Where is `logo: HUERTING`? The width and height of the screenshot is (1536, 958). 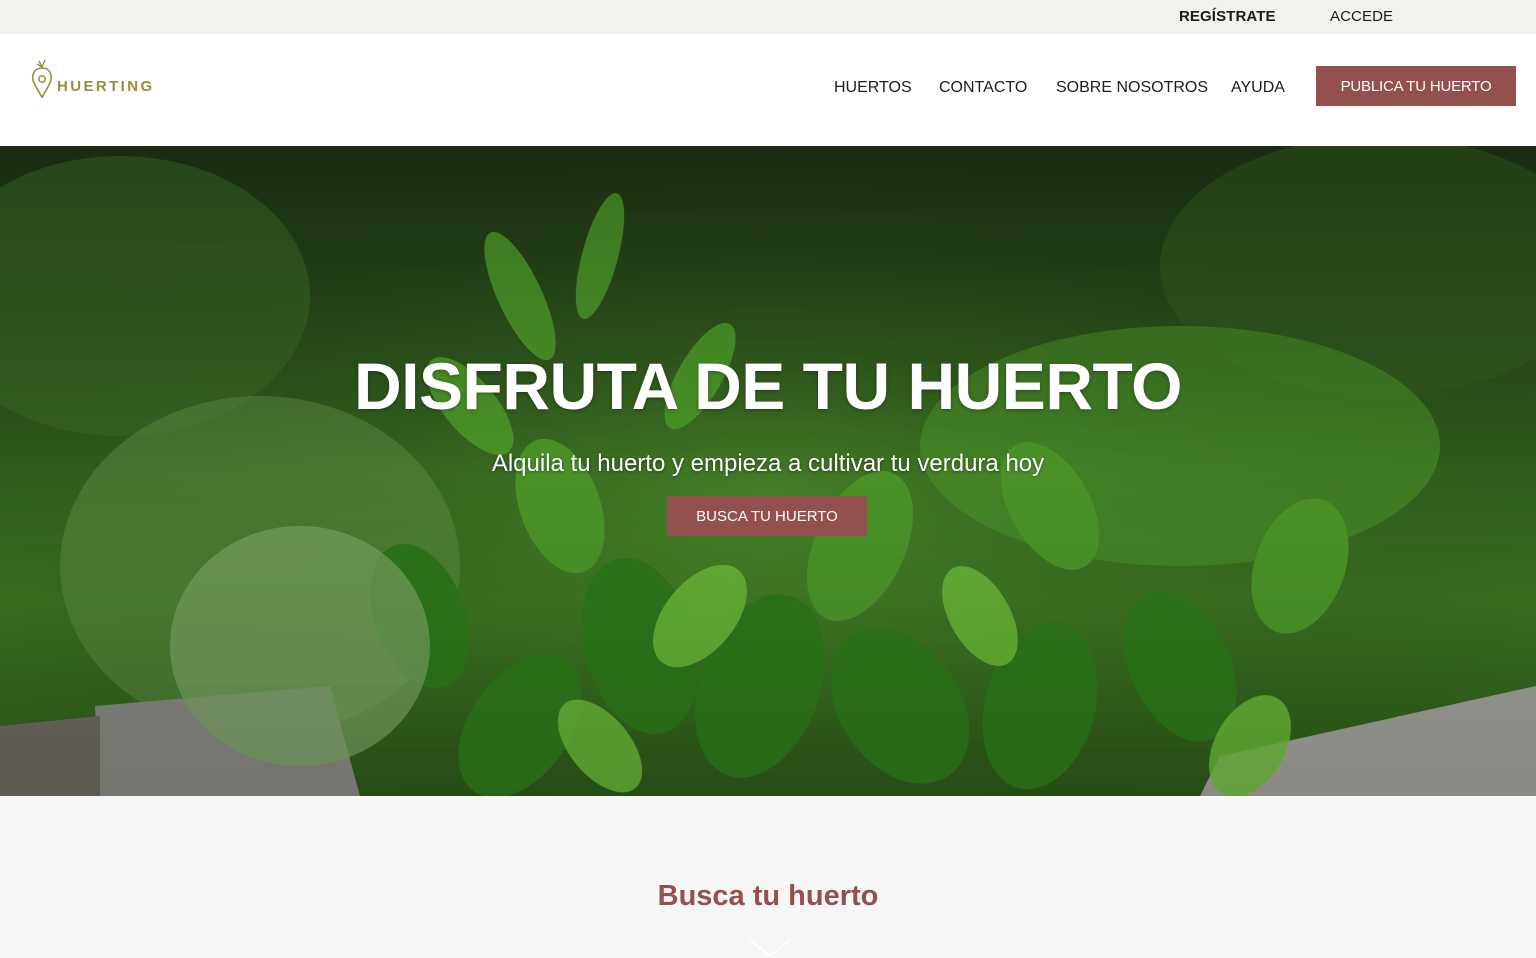
logo: HUERTING is located at coordinates (95, 79).